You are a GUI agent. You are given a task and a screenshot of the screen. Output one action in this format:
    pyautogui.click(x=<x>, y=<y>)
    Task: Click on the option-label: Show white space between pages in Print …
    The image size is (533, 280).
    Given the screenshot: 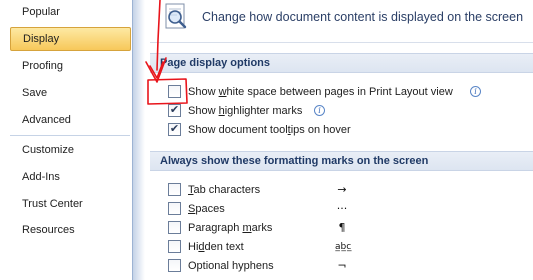 What is the action you would take?
    pyautogui.click(x=320, y=92)
    